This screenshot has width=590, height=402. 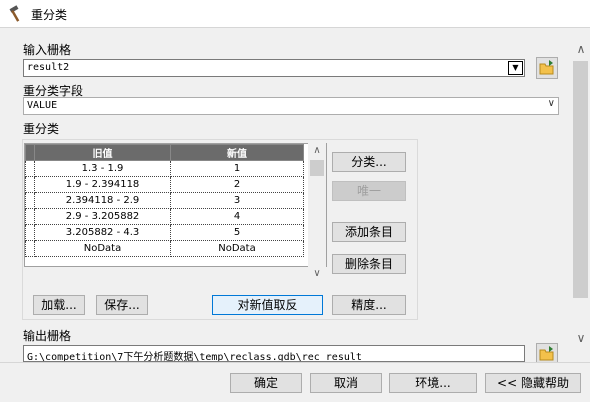 I want to click on table-row: 1.3 - 1.9 1, so click(x=164, y=168).